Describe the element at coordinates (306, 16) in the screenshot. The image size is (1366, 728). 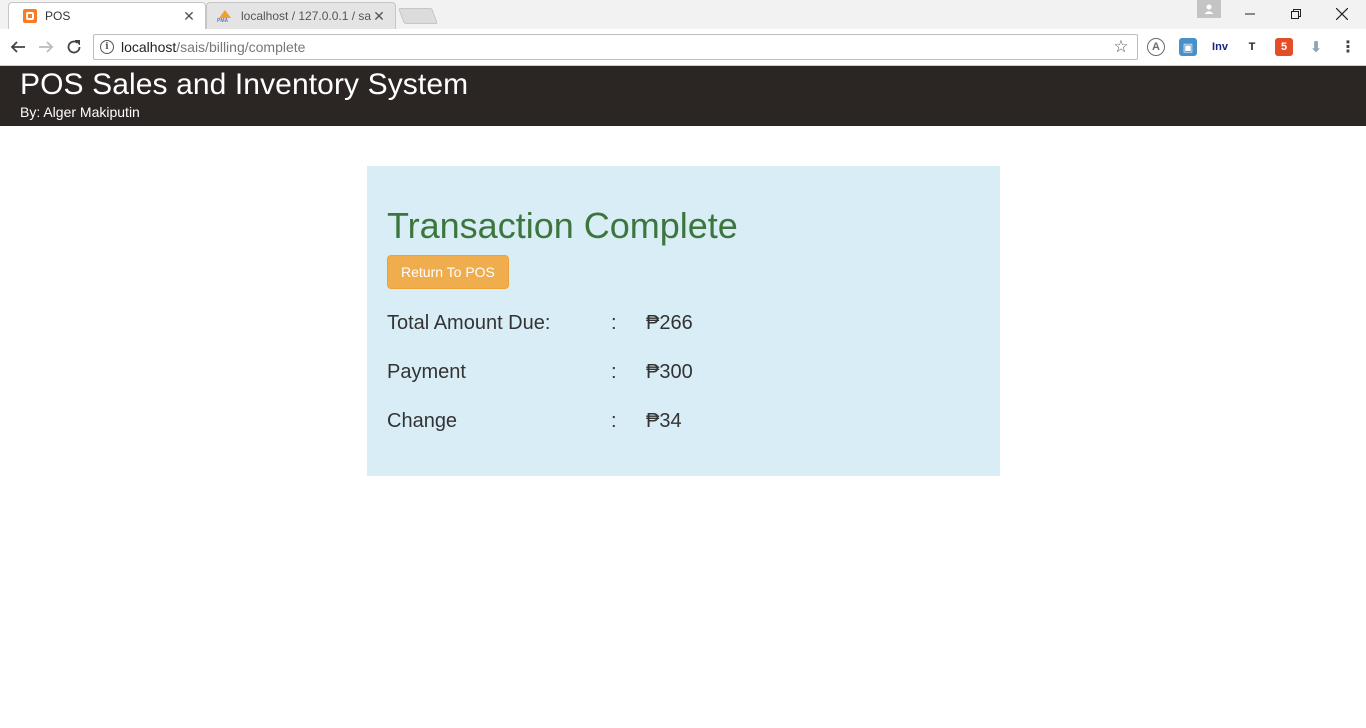
I see `tab-title: localhost / 127.0.0.1 / sai` at that location.